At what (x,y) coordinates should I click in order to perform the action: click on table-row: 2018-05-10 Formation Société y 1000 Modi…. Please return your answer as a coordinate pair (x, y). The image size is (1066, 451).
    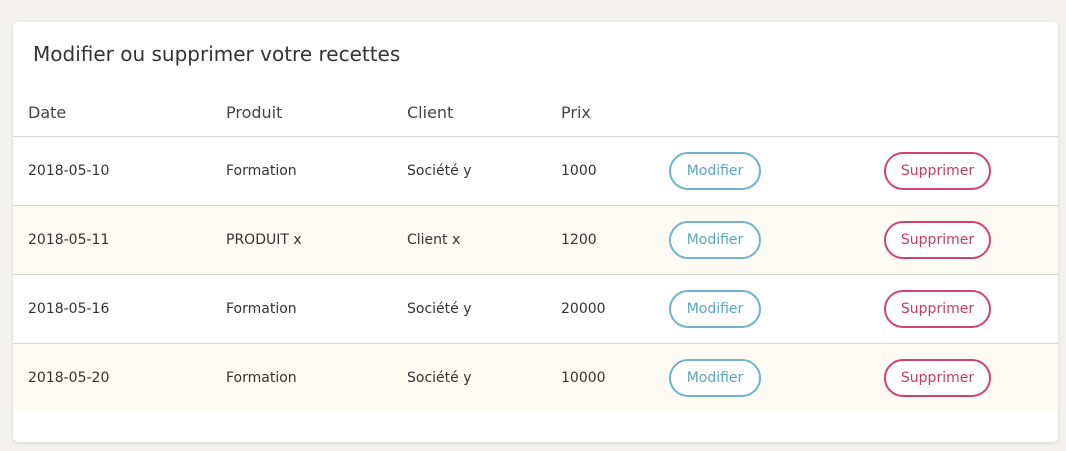
    Looking at the image, I should click on (535, 171).